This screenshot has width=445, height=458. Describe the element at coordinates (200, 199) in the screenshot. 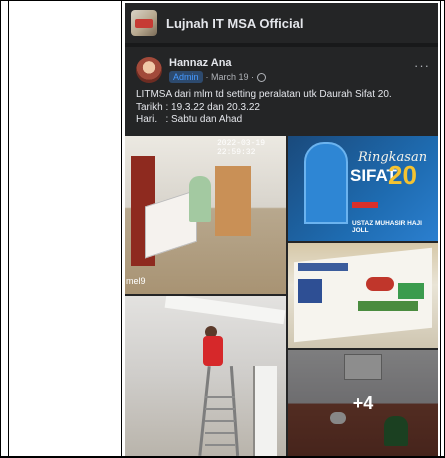

I see `photo-person` at that location.